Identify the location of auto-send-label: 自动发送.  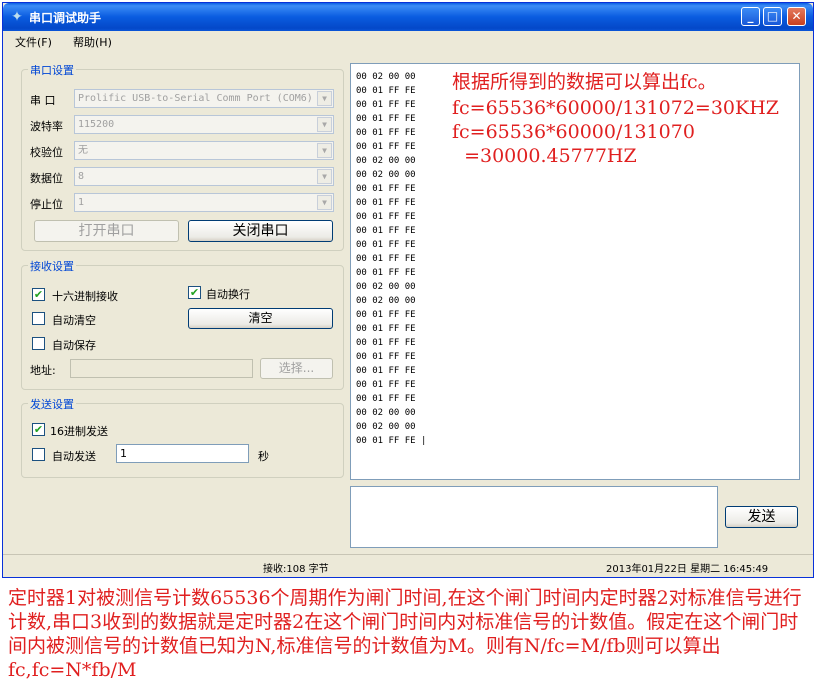
(74, 456).